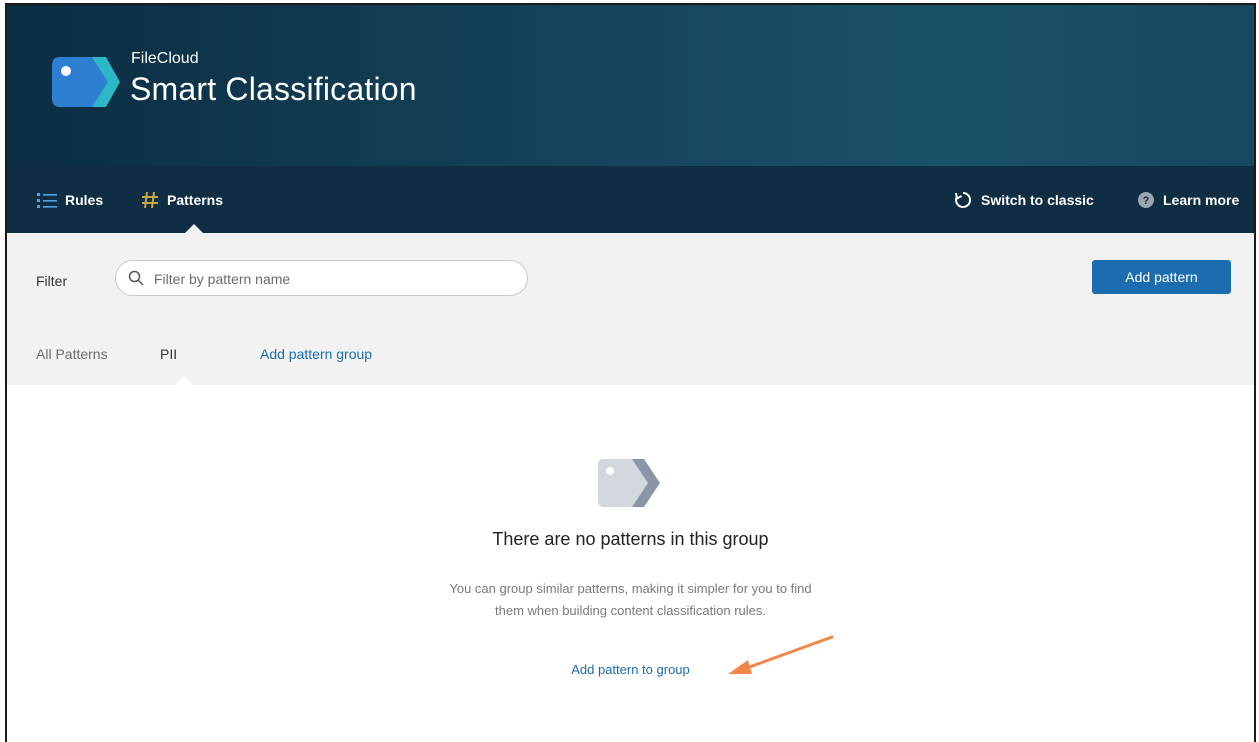 Image resolution: width=1259 pixels, height=742 pixels. I want to click on nav-patterns: Patterns, so click(182, 200).